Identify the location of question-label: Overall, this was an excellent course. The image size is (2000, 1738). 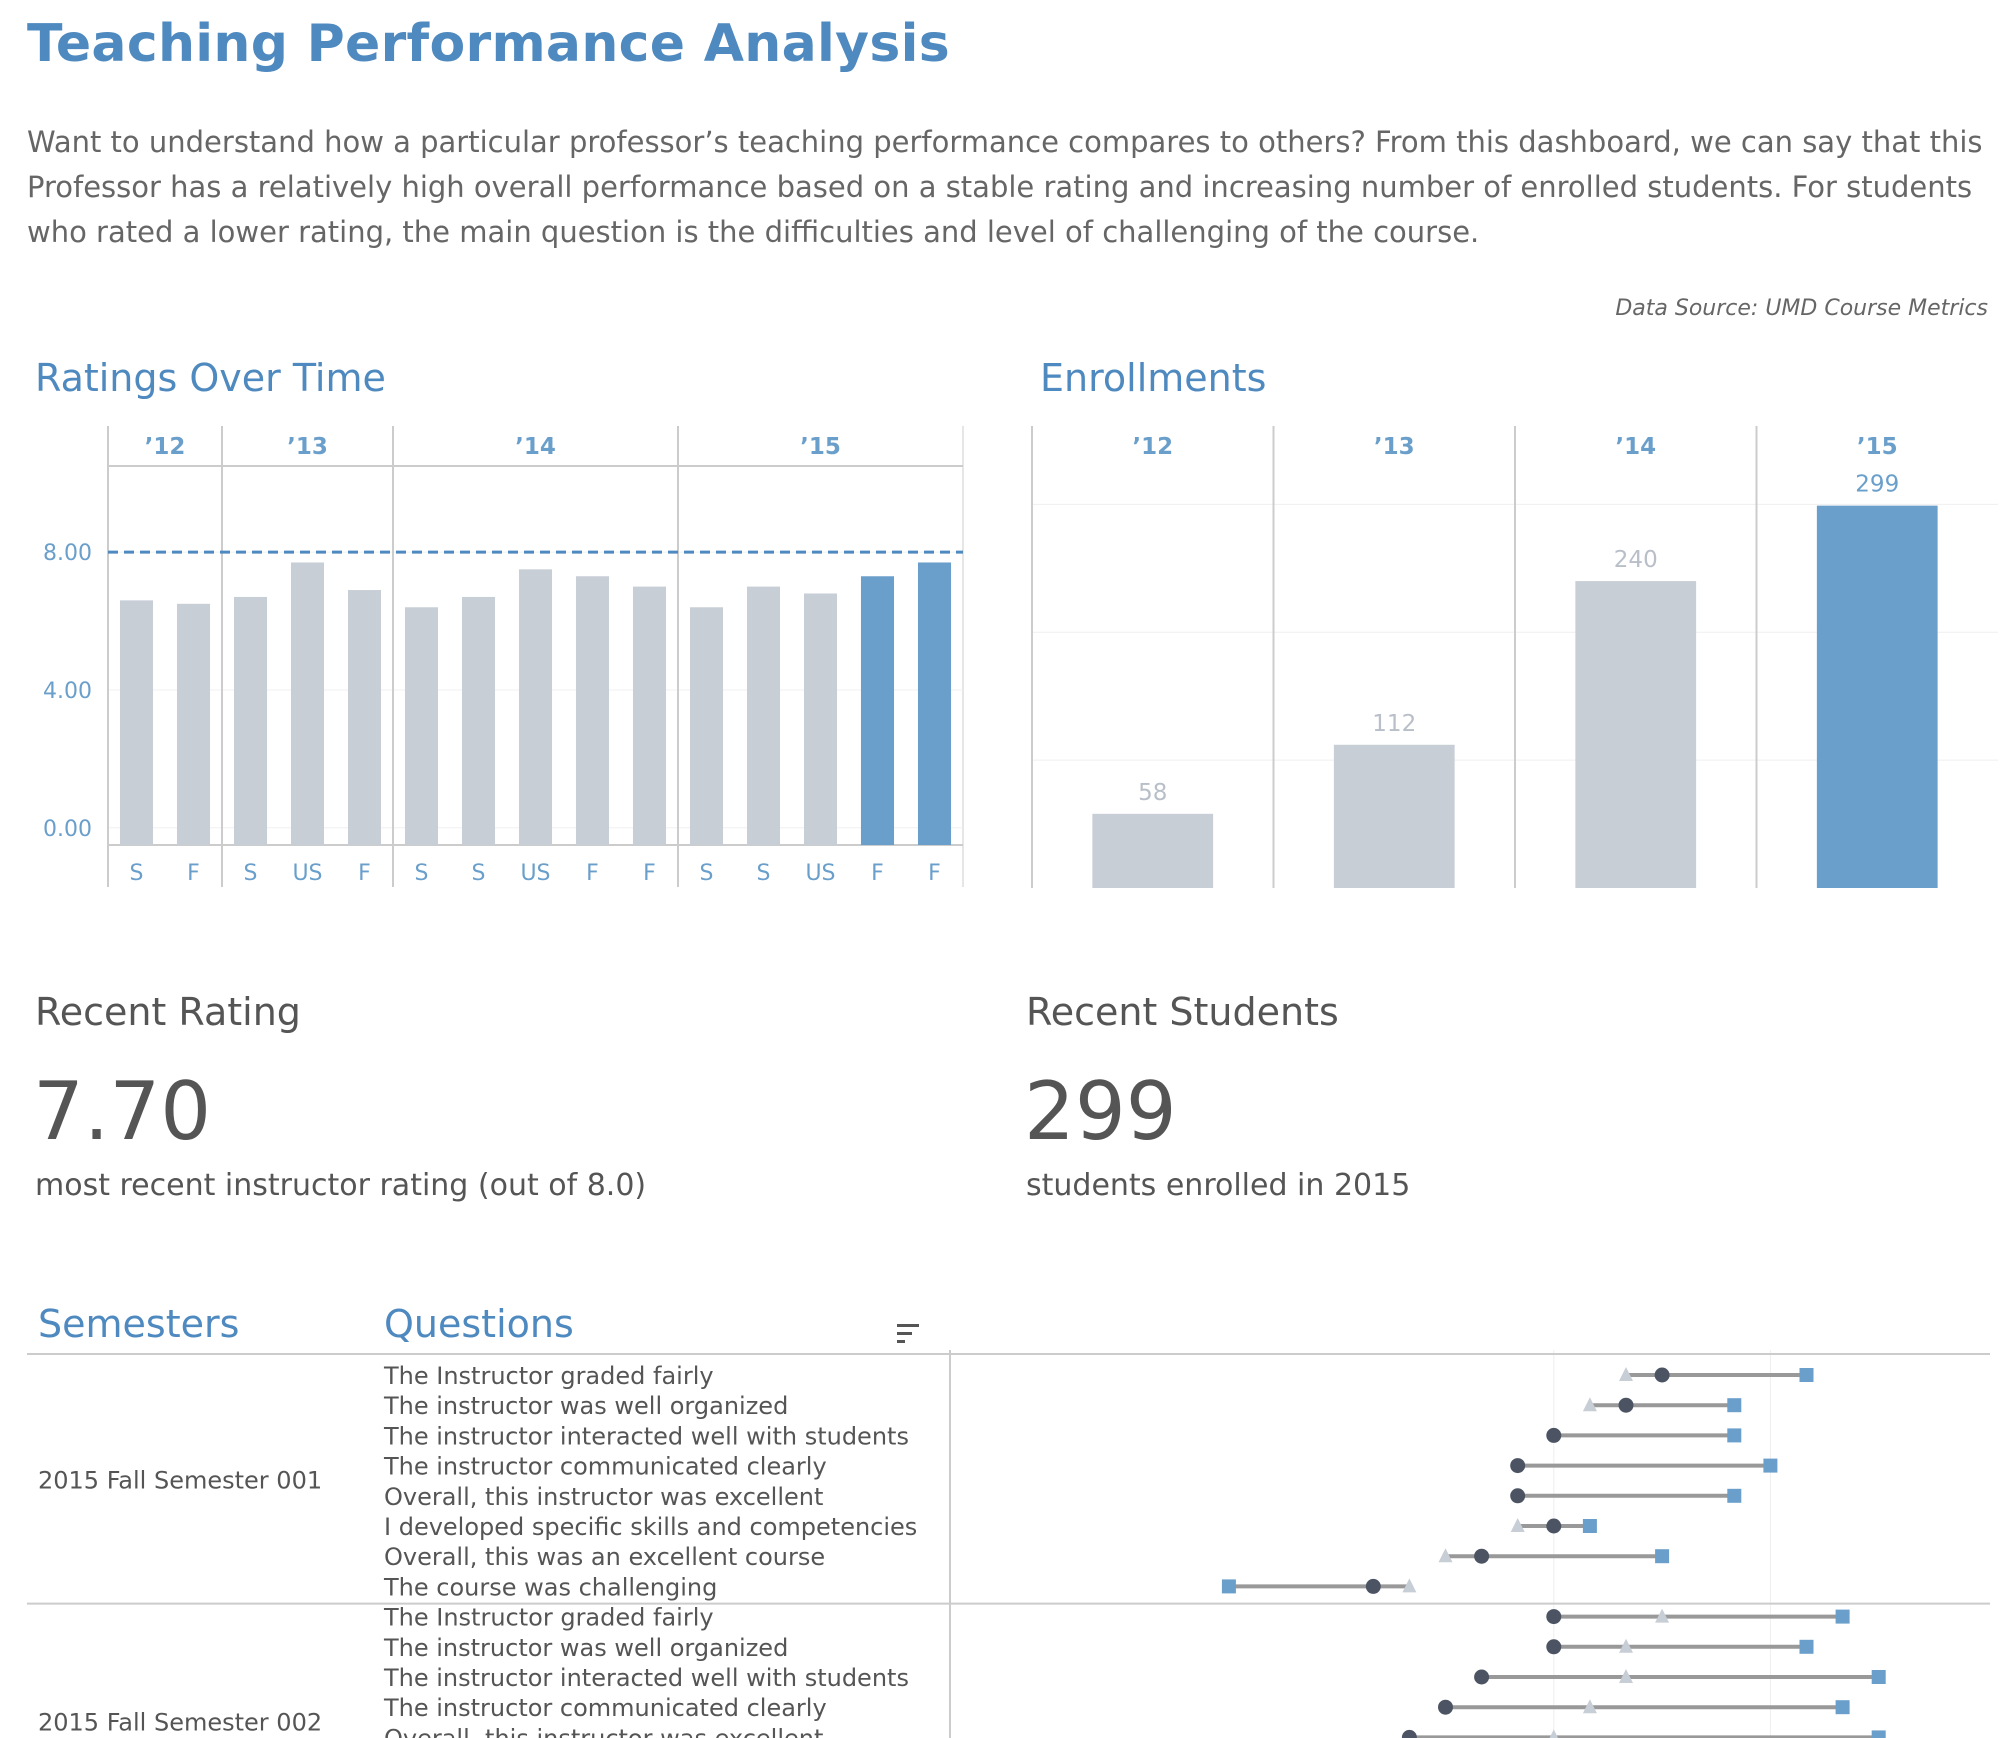
(604, 1557).